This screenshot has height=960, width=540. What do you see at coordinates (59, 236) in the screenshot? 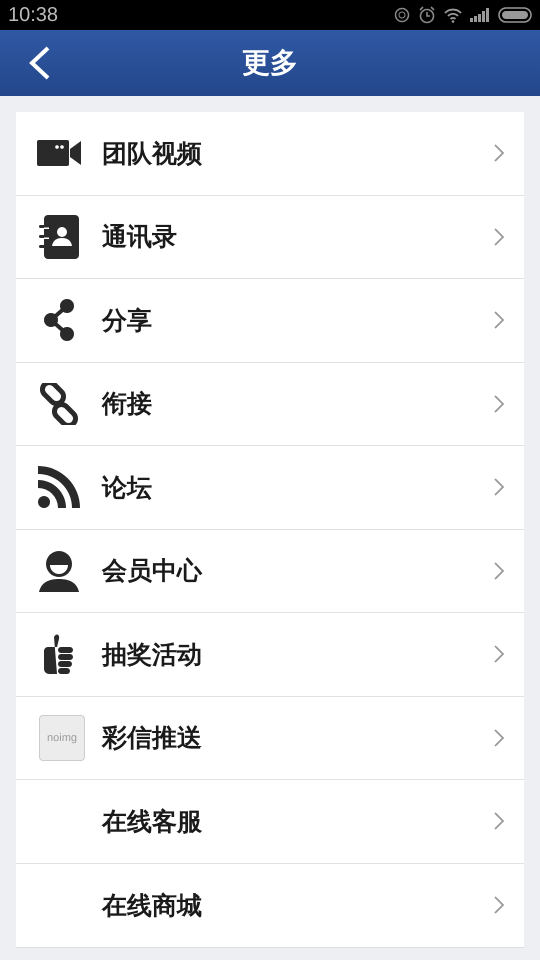
I see `address-book-icon` at bounding box center [59, 236].